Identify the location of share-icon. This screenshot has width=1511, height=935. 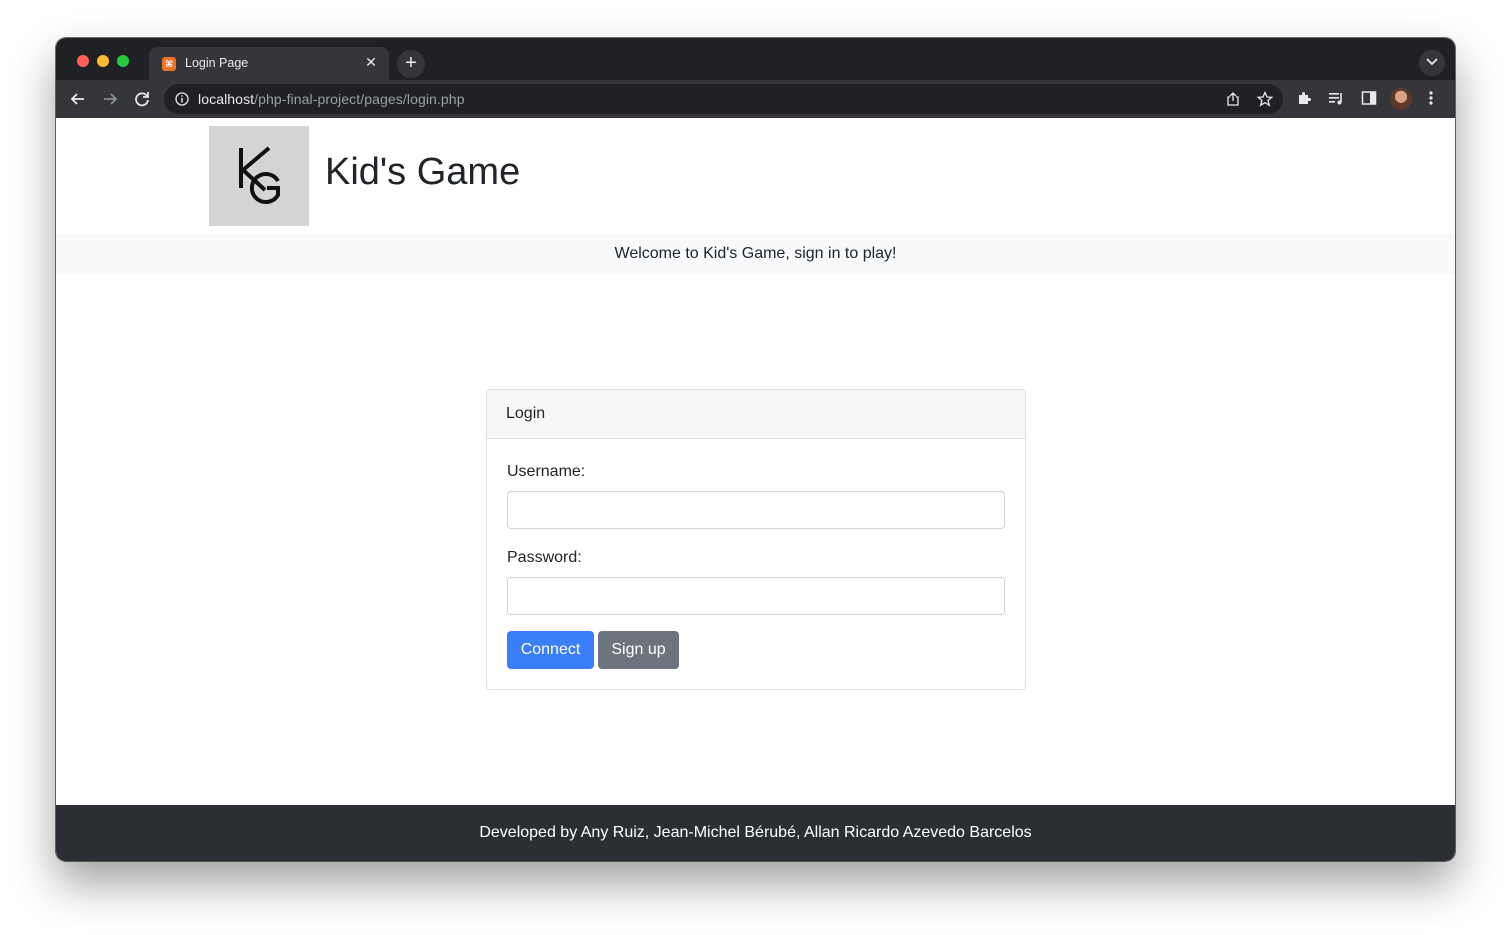
(1233, 99).